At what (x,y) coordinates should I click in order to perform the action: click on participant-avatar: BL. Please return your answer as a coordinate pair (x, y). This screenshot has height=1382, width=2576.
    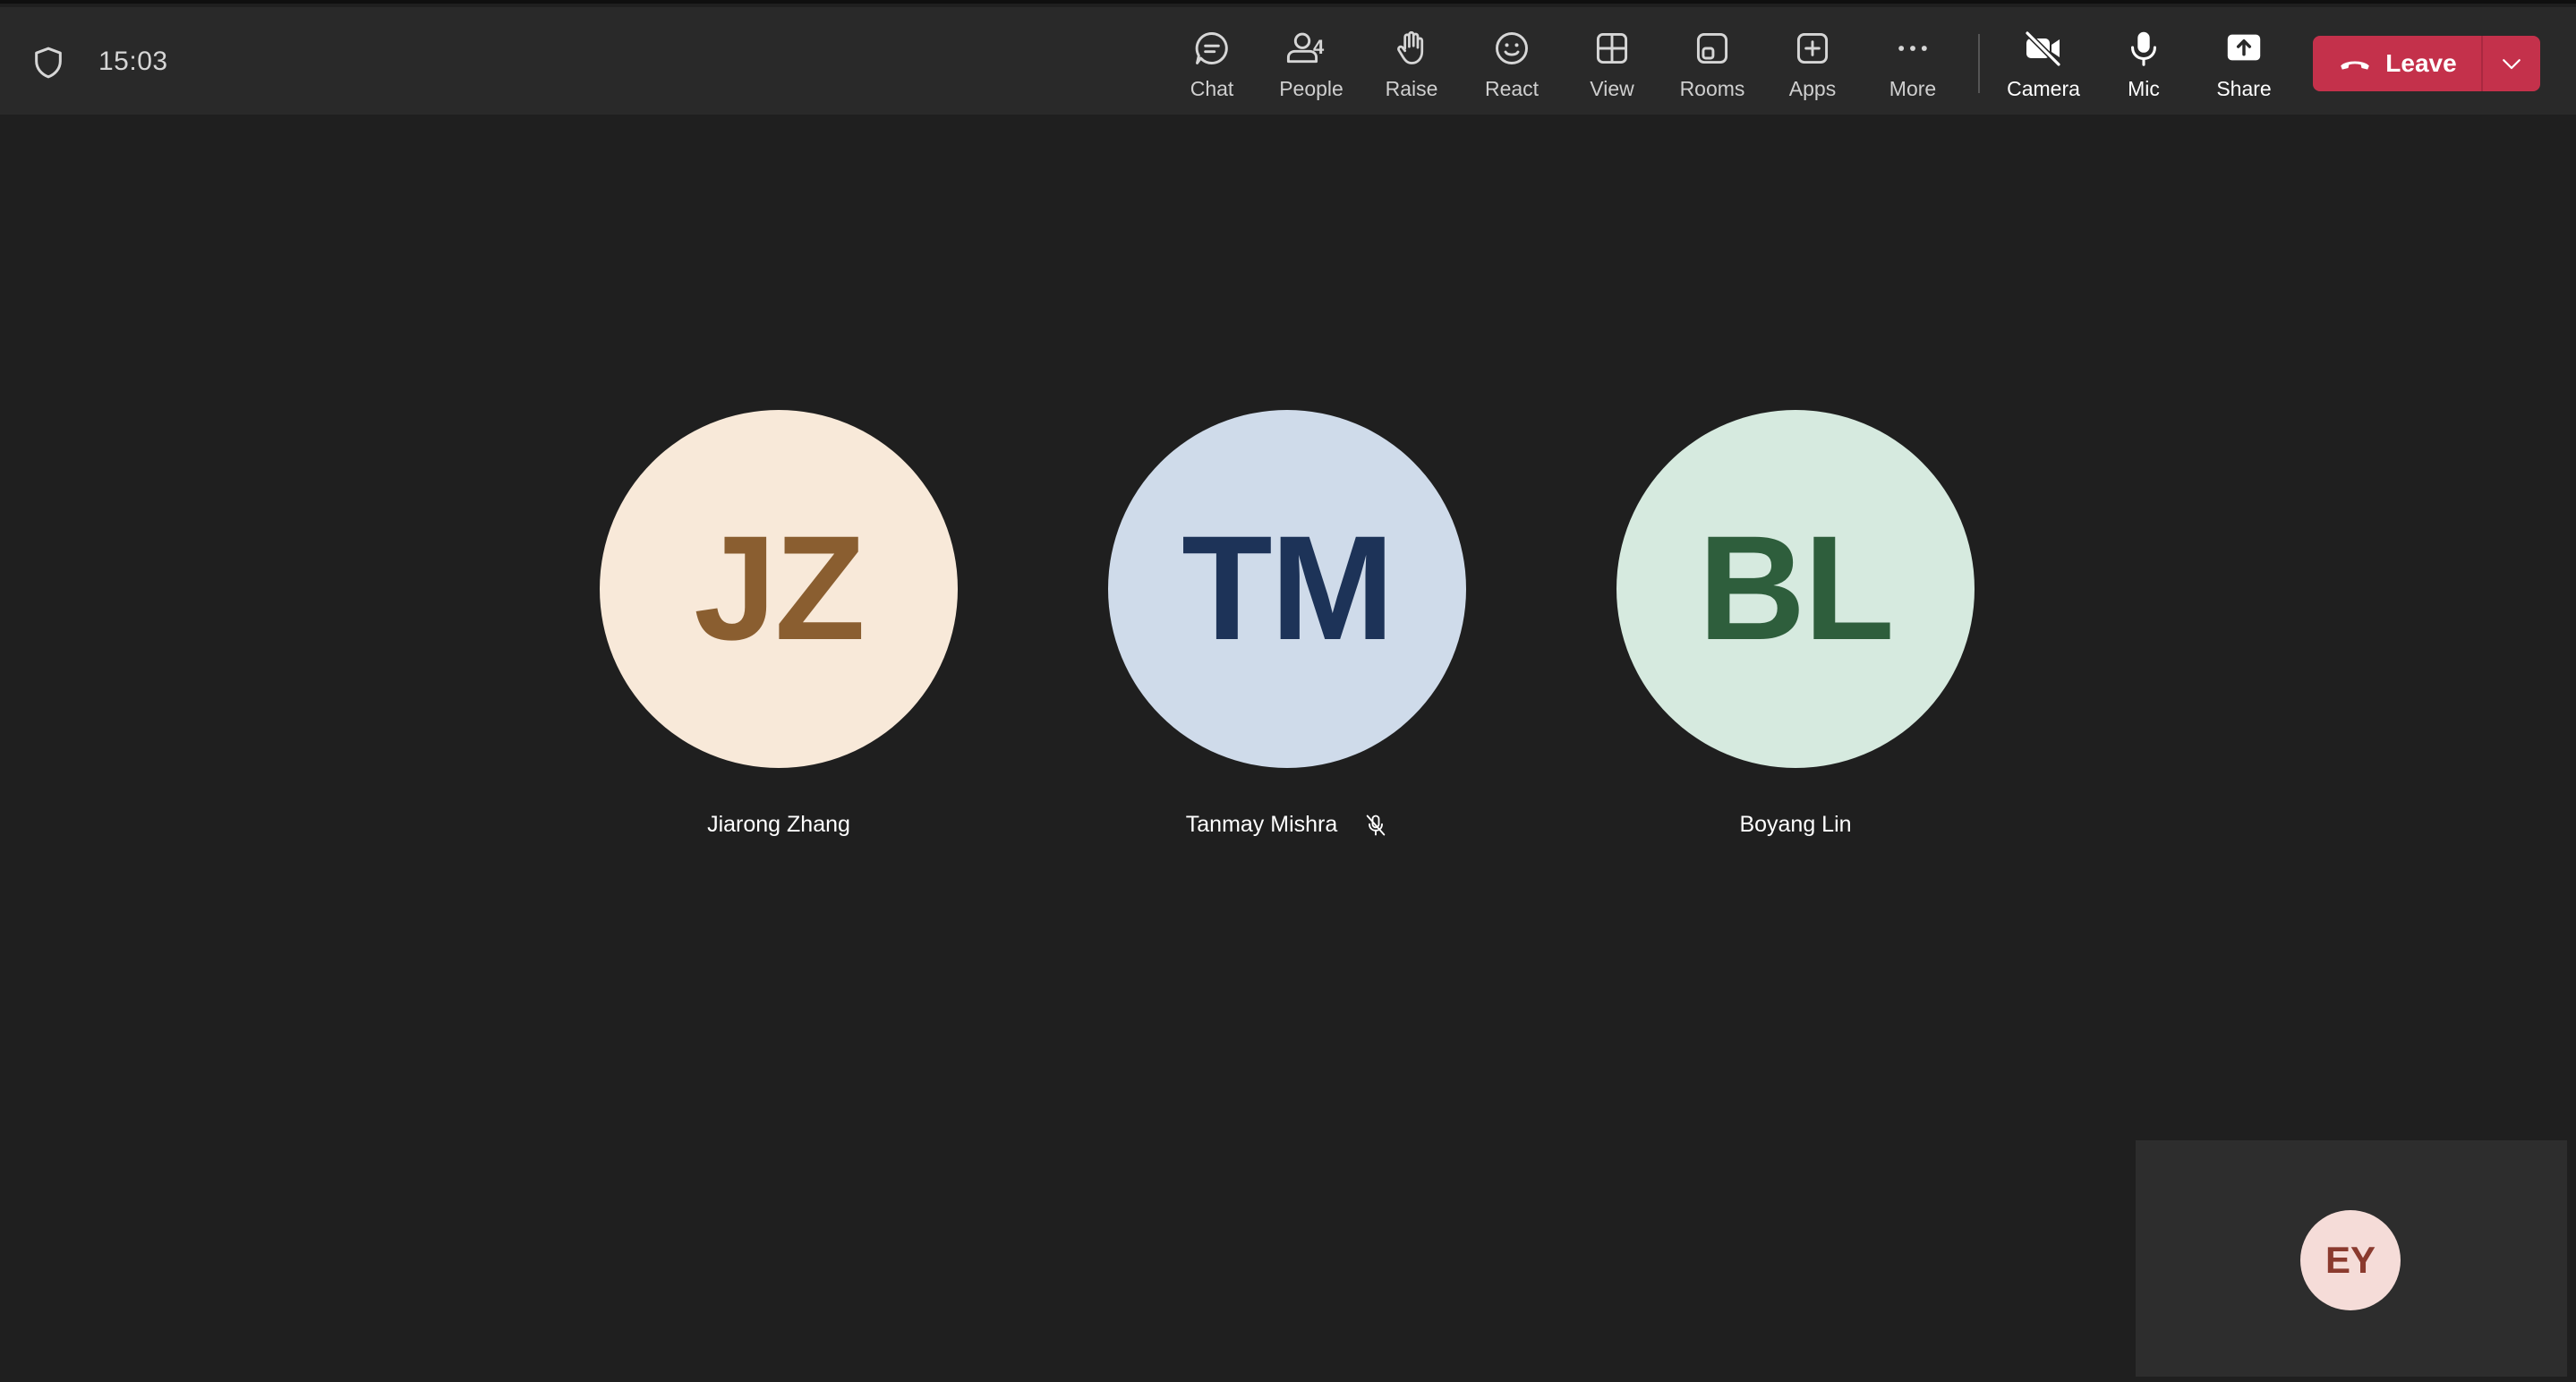
    Looking at the image, I should click on (1795, 589).